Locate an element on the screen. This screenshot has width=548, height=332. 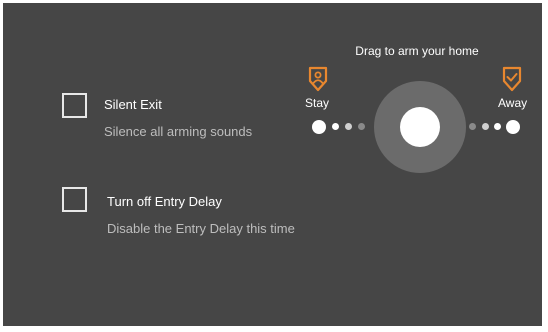
stay-label: Stay is located at coordinates (317, 103).